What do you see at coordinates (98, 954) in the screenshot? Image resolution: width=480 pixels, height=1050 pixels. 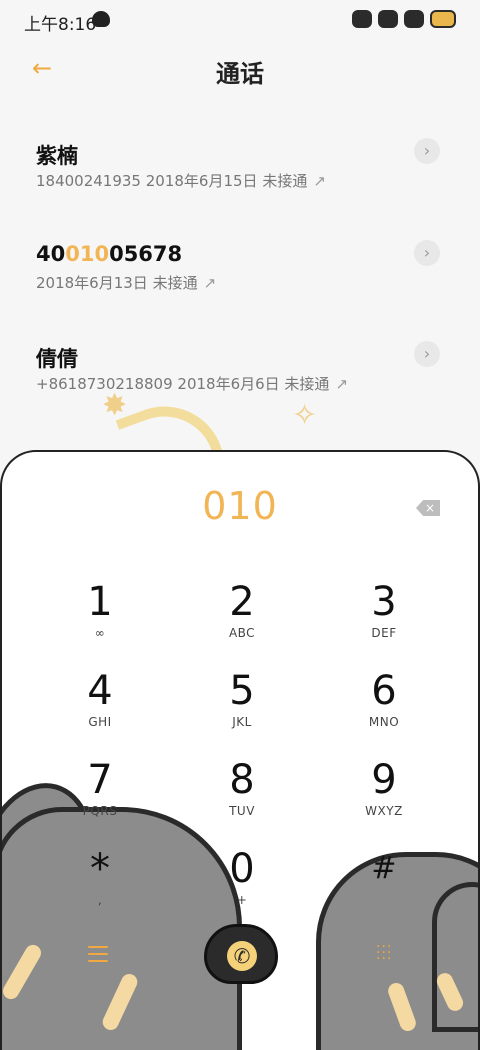 I see `menu-icon` at bounding box center [98, 954].